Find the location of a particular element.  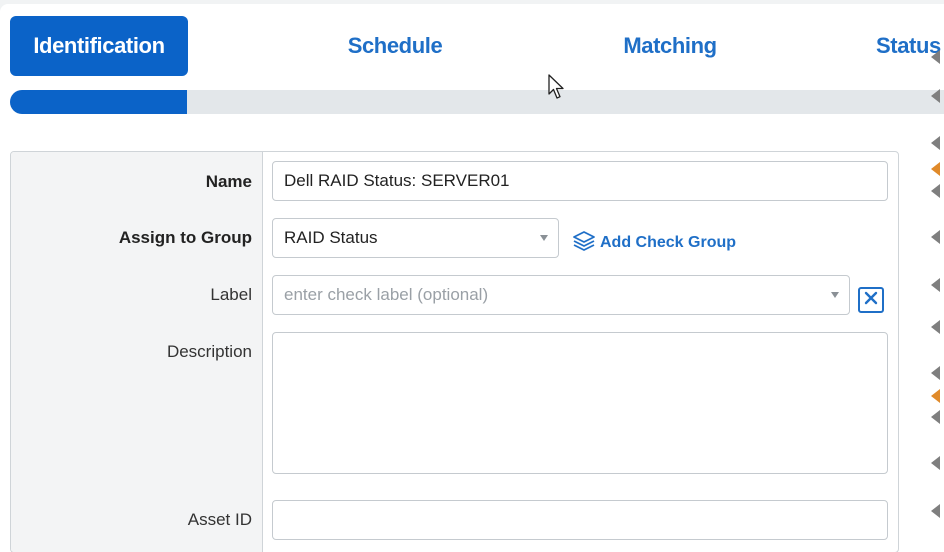

clear-label-button is located at coordinates (871, 300).